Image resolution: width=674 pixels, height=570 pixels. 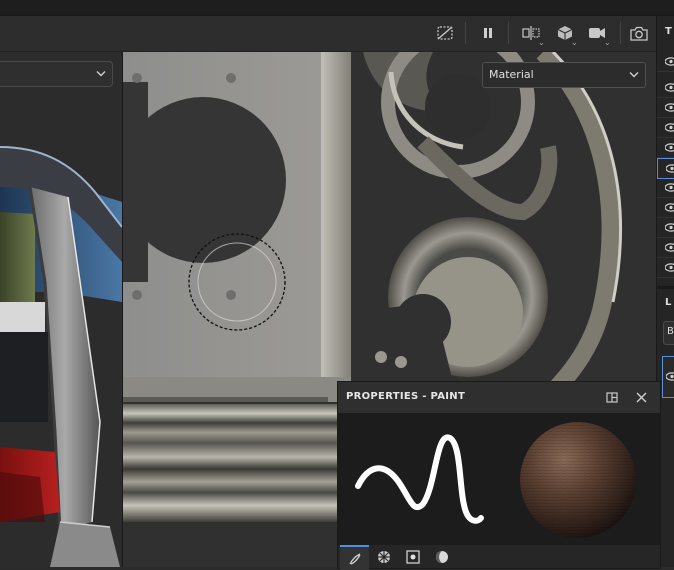 I want to click on dock-icon, so click(x=612, y=397).